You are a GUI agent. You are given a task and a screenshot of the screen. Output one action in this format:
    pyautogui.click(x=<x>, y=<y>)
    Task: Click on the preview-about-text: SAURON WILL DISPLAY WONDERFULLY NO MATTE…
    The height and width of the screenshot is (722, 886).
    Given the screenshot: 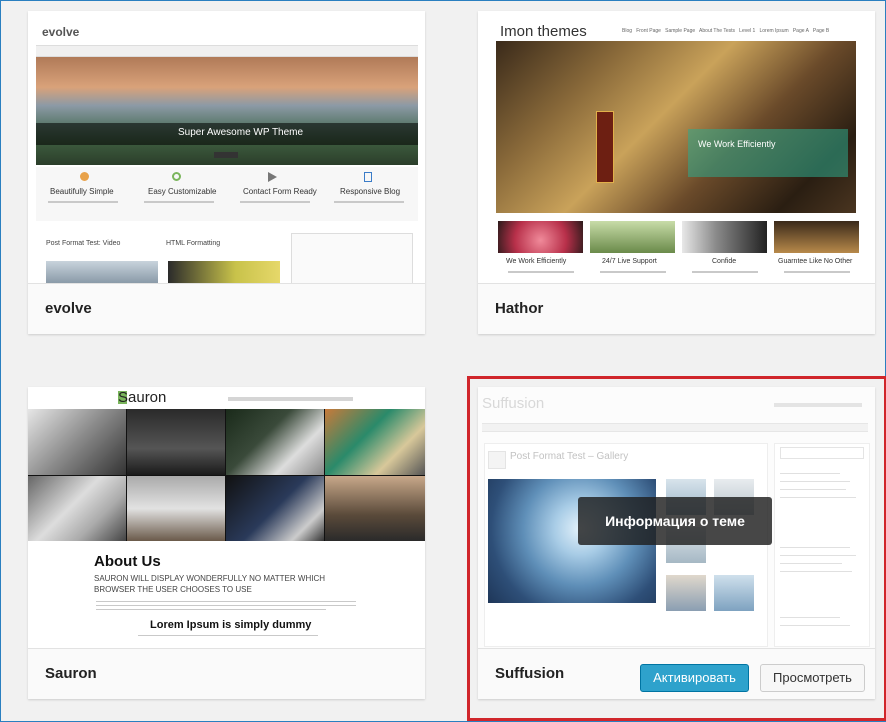 What is the action you would take?
    pyautogui.click(x=209, y=584)
    